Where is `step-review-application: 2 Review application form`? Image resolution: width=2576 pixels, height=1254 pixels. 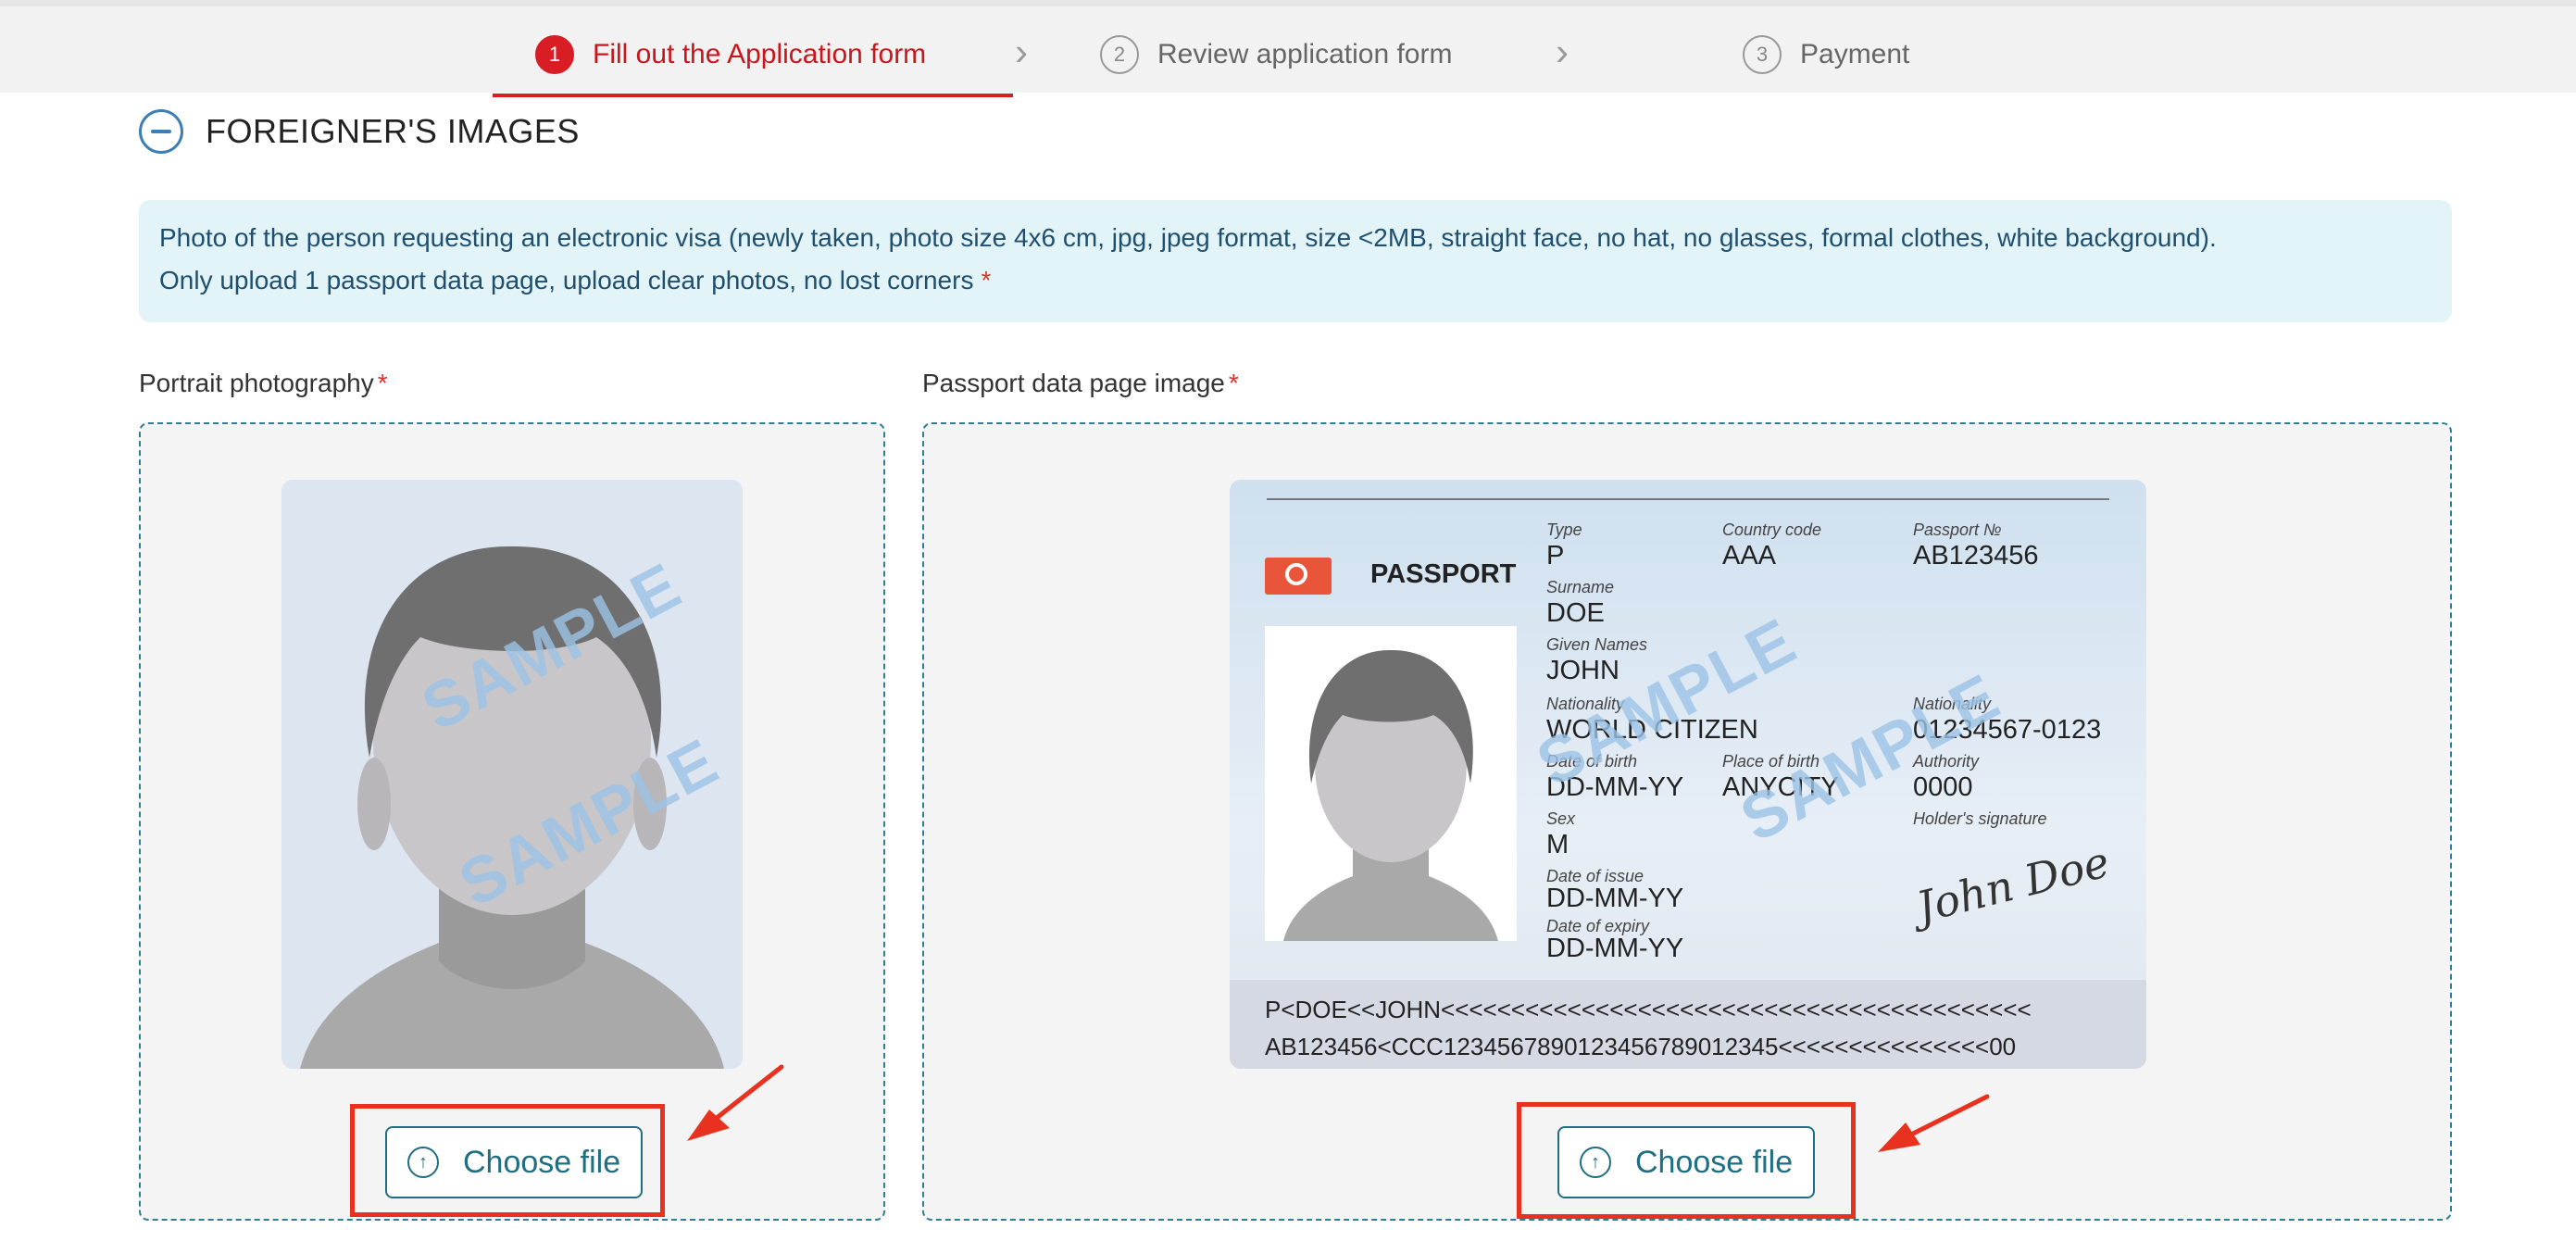 step-review-application: 2 Review application form is located at coordinates (1276, 55).